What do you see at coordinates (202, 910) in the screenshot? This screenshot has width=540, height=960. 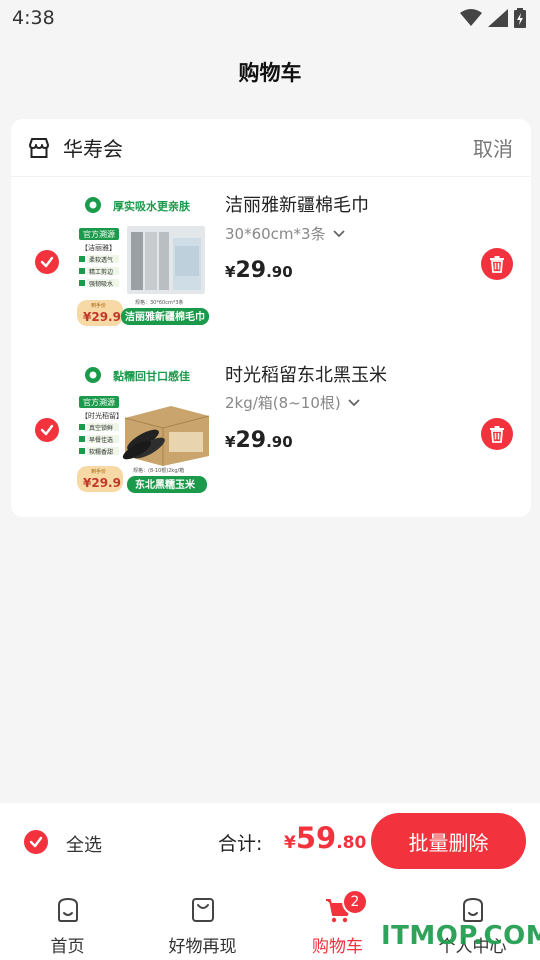 I see `shopping-bag-icon` at bounding box center [202, 910].